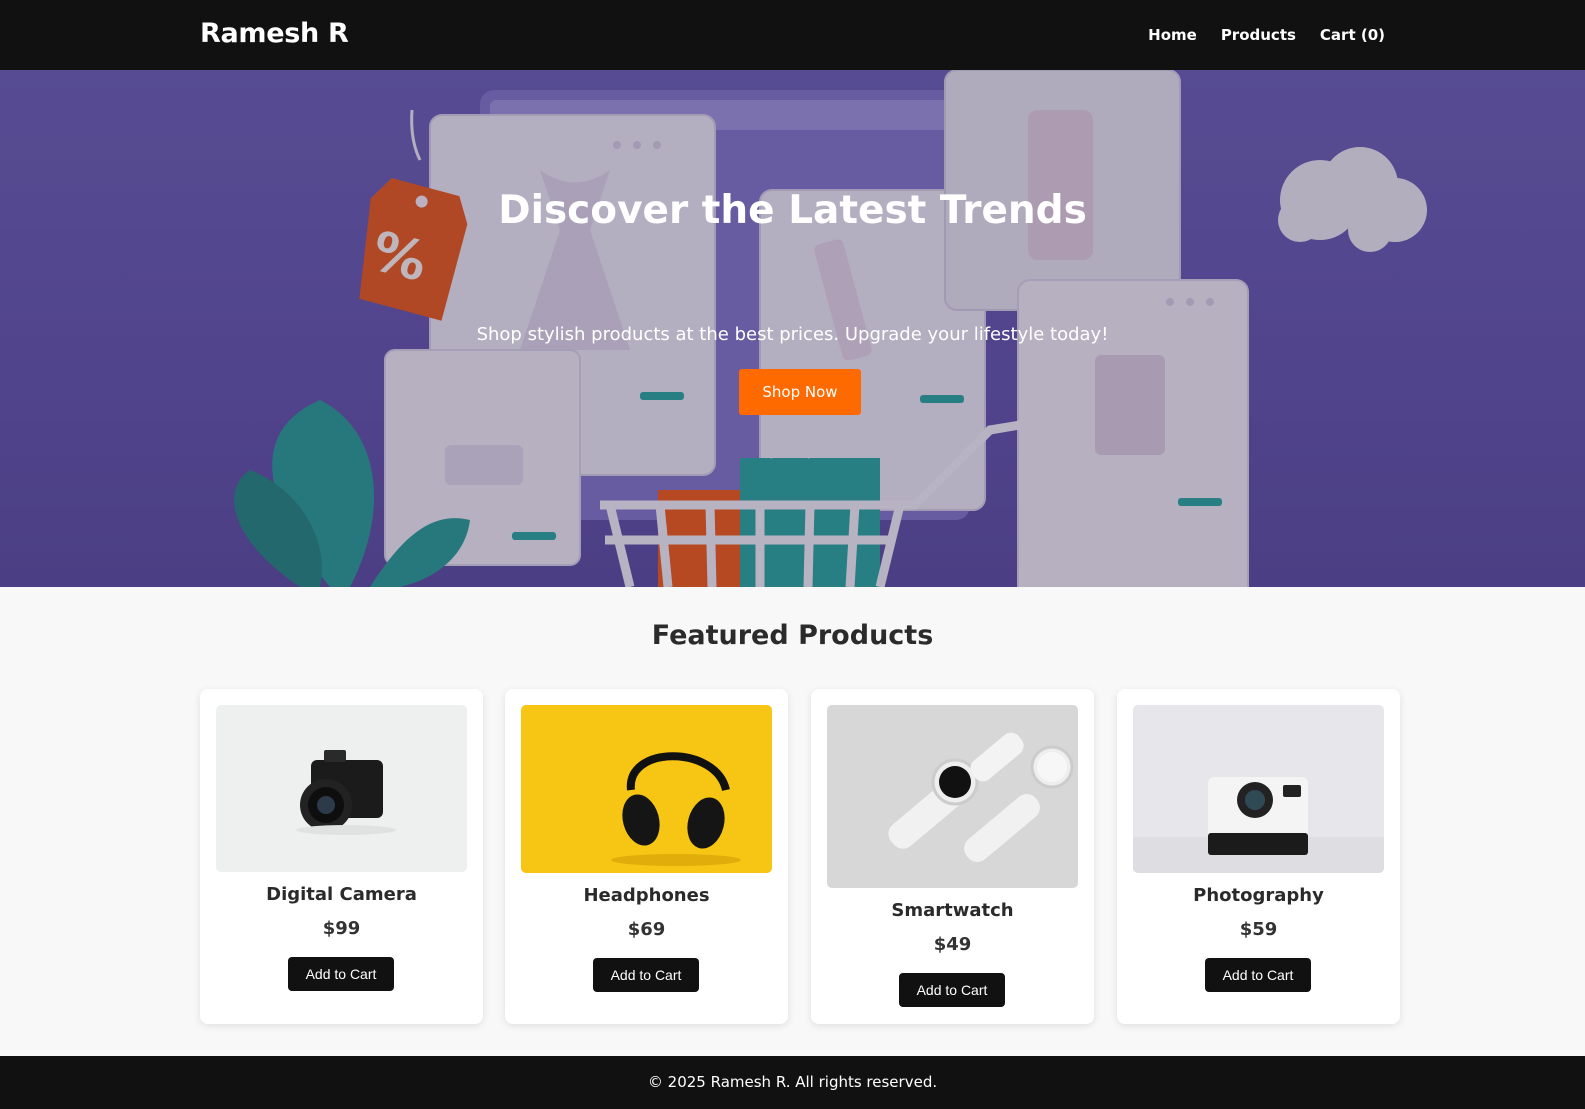  Describe the element at coordinates (1258, 789) in the screenshot. I see `instant-camera-image` at that location.